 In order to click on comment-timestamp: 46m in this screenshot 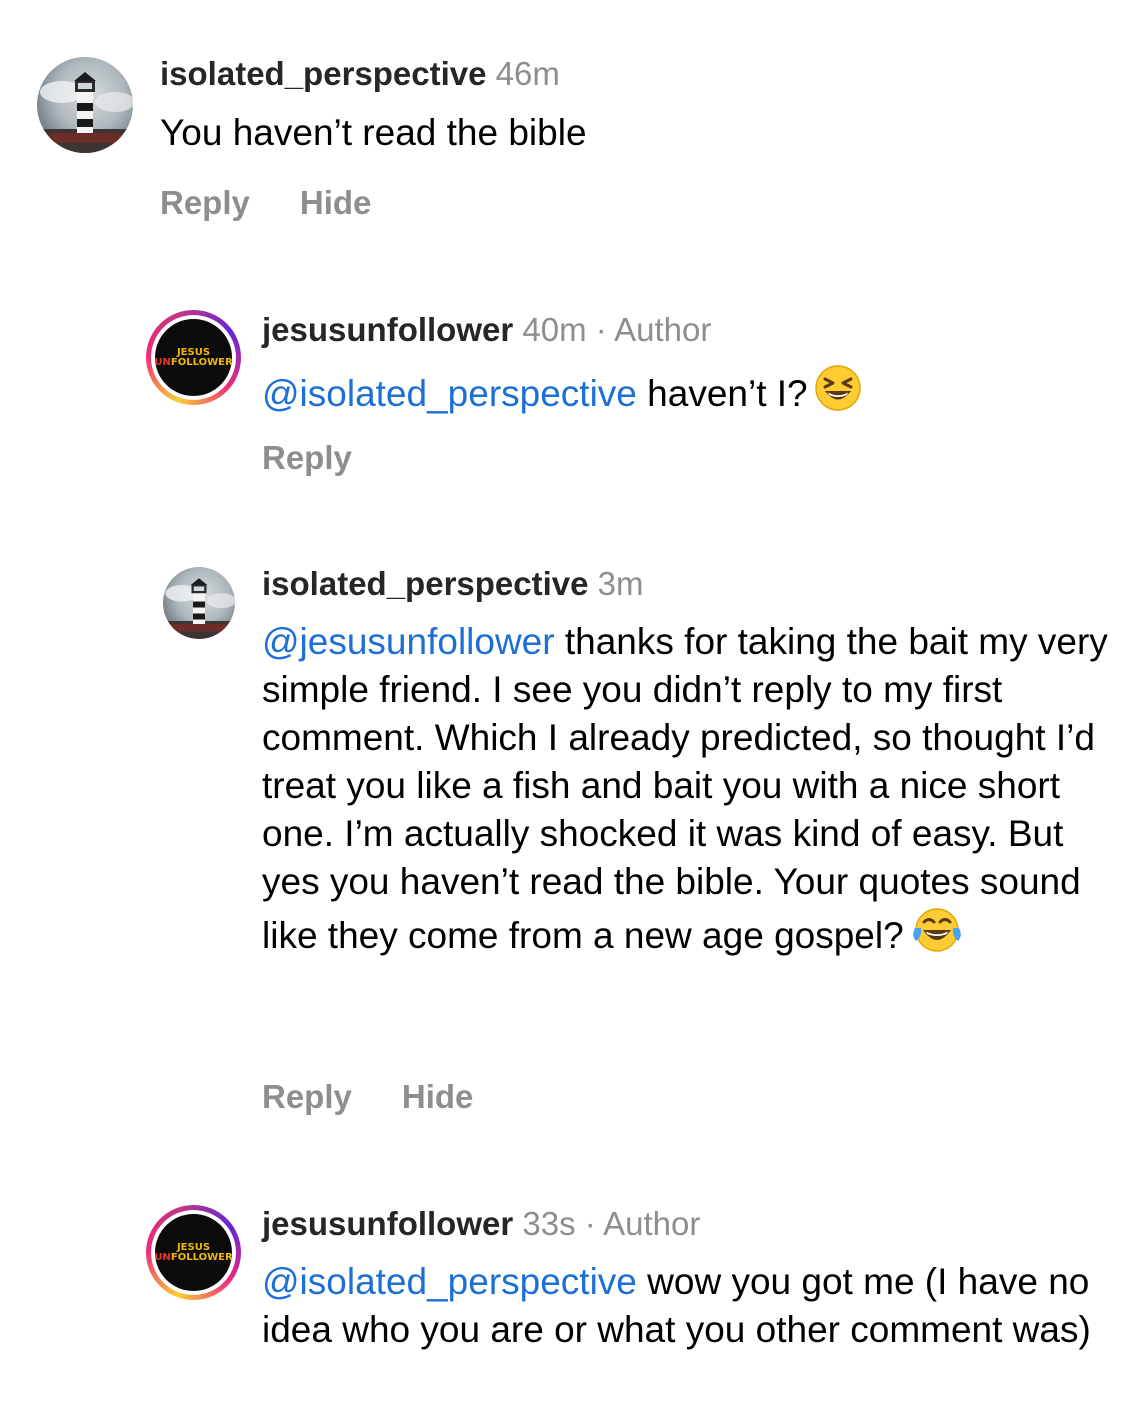, I will do `click(527, 73)`.